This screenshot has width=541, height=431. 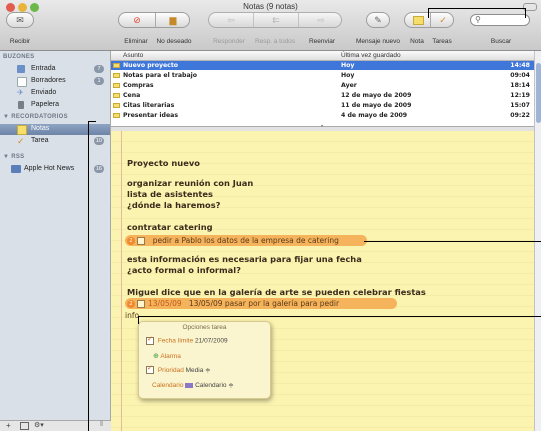 I want to click on list-item: Notas para el trabajo Hoy 09:04, so click(x=322, y=75).